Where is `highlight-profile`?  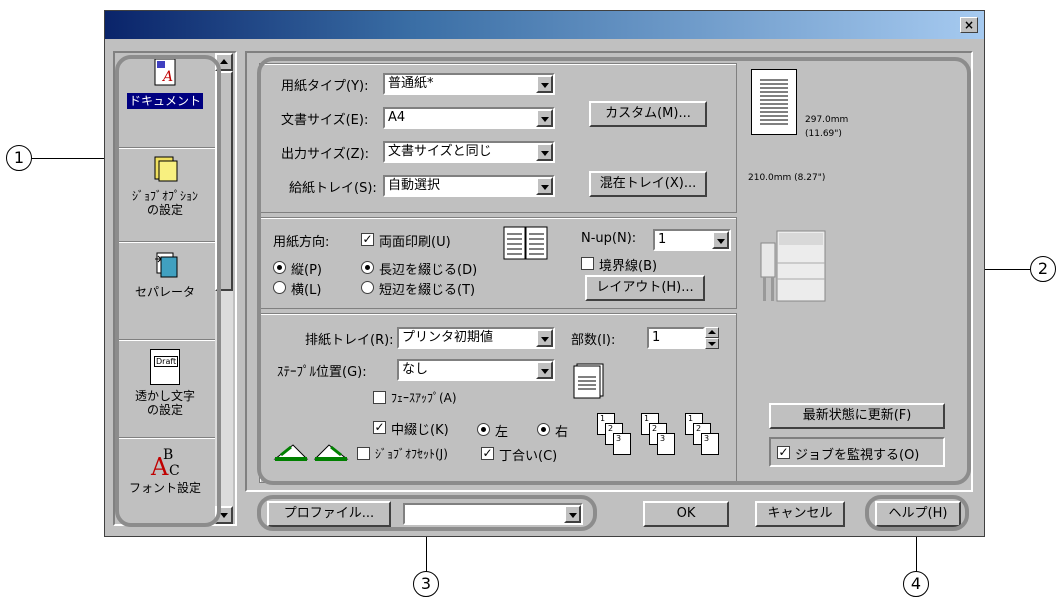
highlight-profile is located at coordinates (427, 513).